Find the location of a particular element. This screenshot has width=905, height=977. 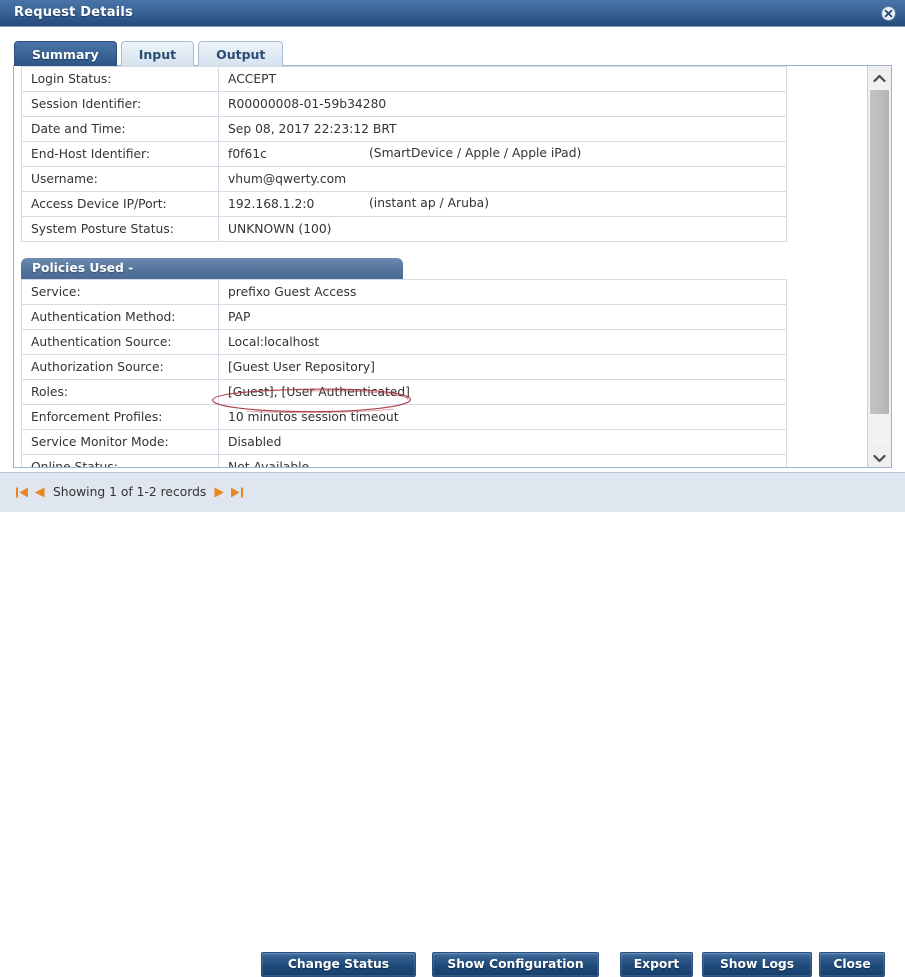

close-icon is located at coordinates (888, 13).